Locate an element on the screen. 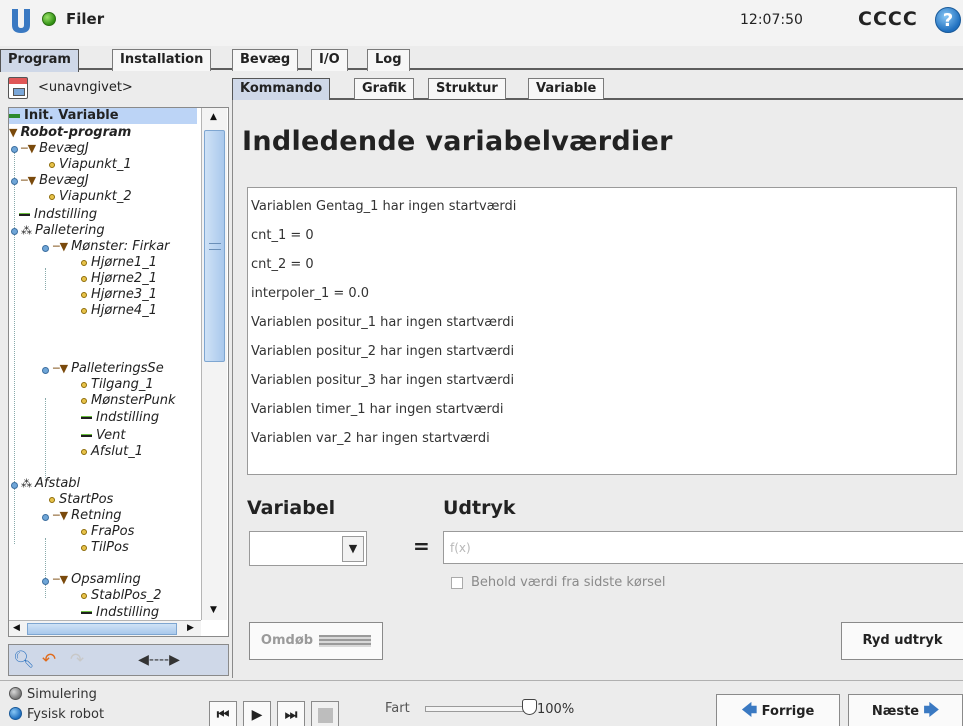 The width and height of the screenshot is (963, 726). tree-item-setting-3: Indstilling is located at coordinates (120, 612).